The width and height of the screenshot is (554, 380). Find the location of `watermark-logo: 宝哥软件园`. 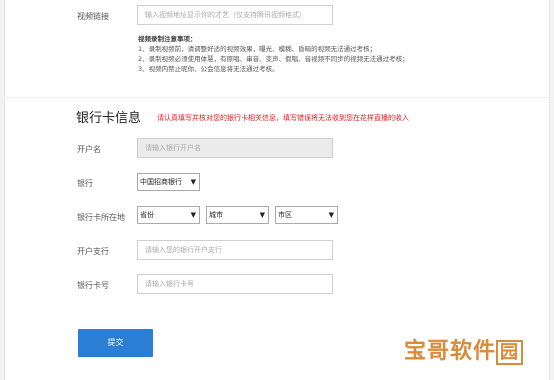

watermark-logo: 宝哥软件园 is located at coordinates (474, 353).